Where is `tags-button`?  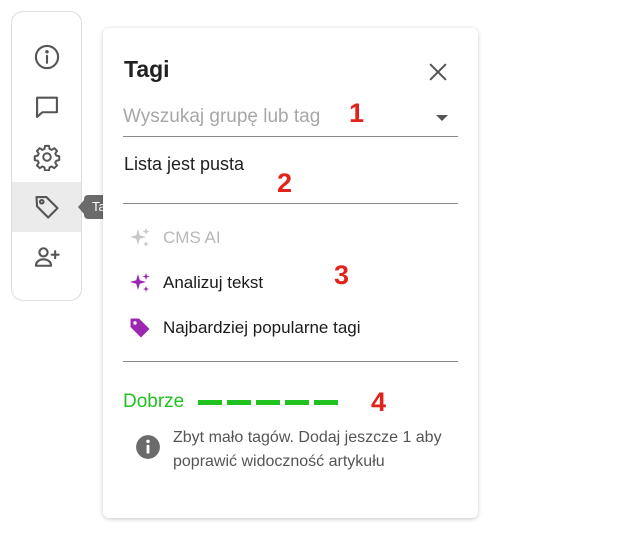
tags-button is located at coordinates (46, 207).